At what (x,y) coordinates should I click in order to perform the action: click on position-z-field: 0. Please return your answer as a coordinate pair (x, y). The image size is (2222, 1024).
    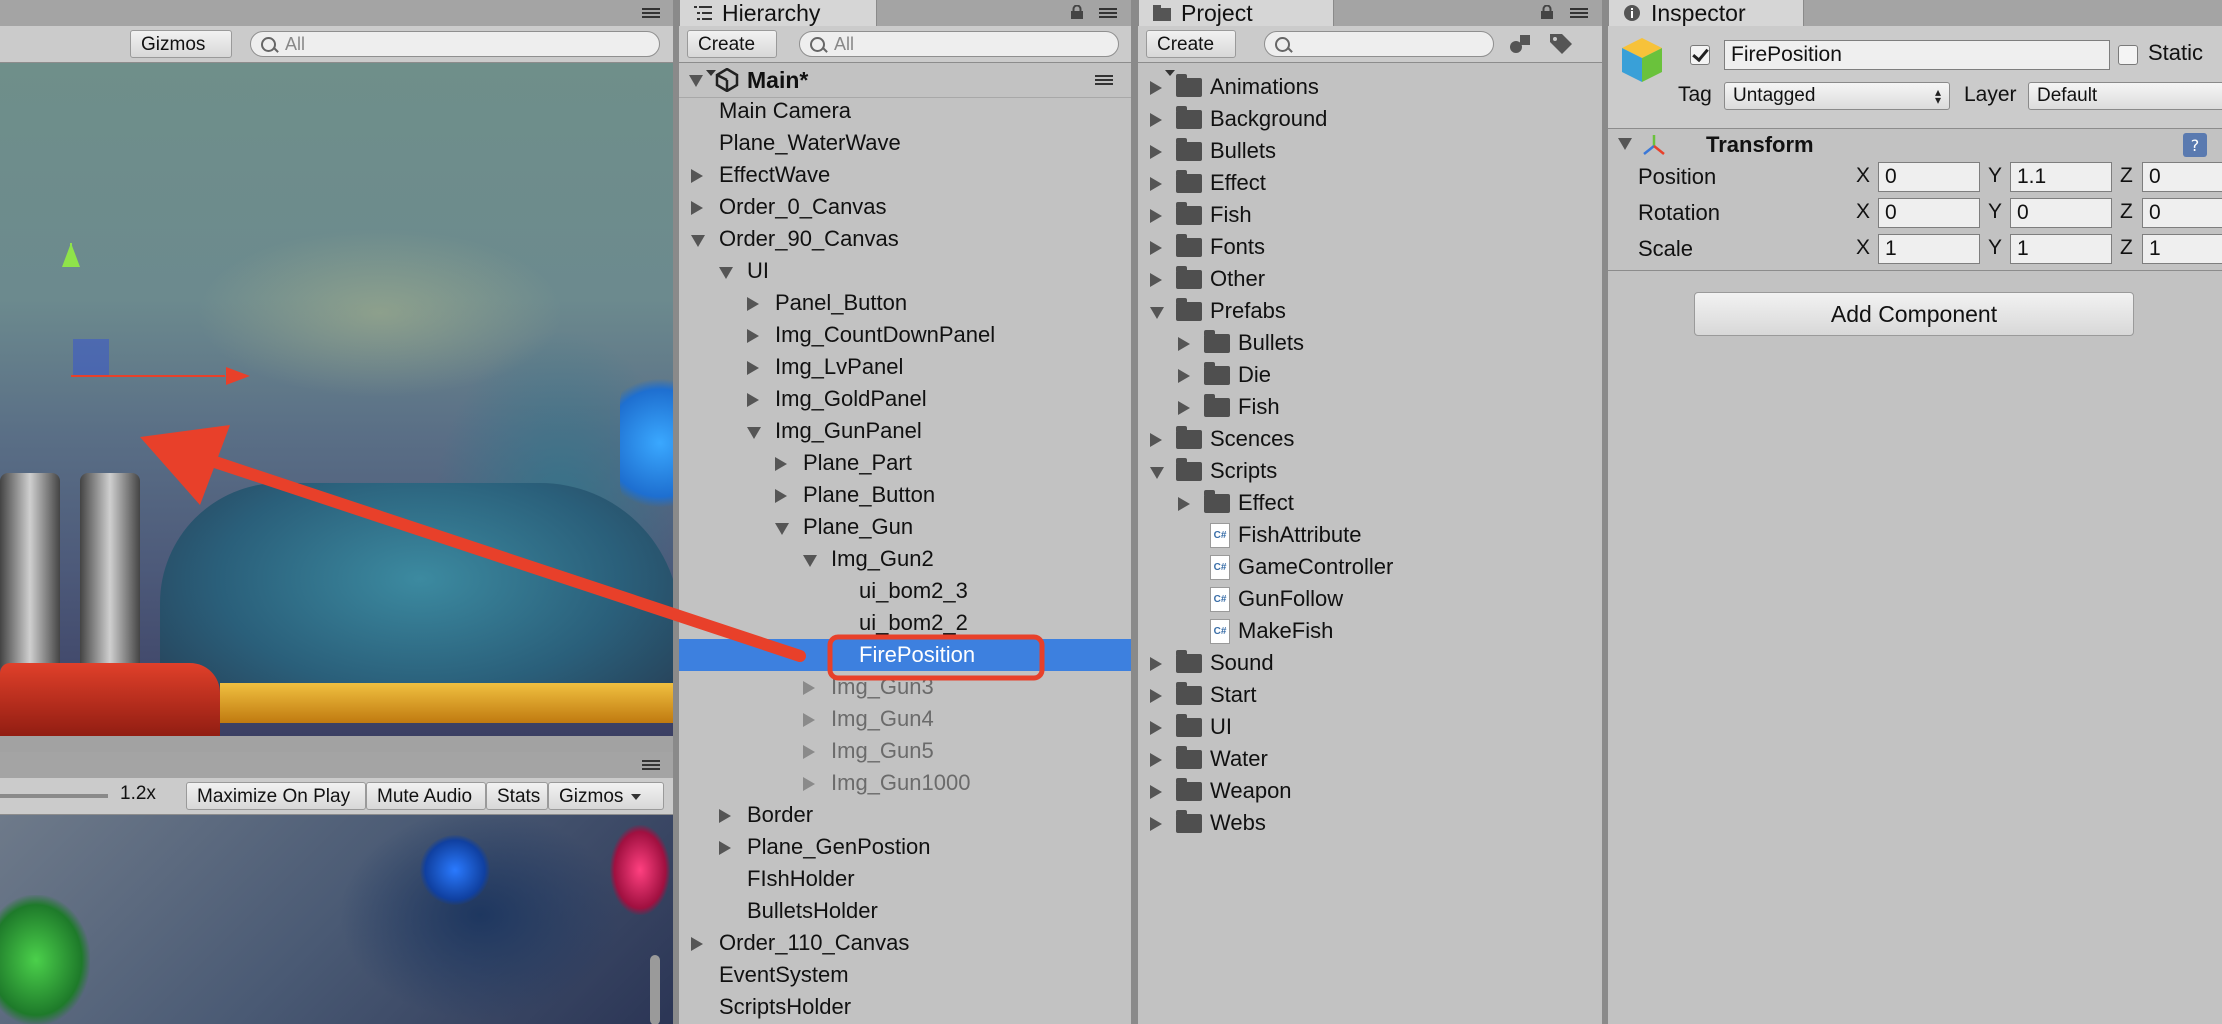
    Looking at the image, I should click on (2182, 177).